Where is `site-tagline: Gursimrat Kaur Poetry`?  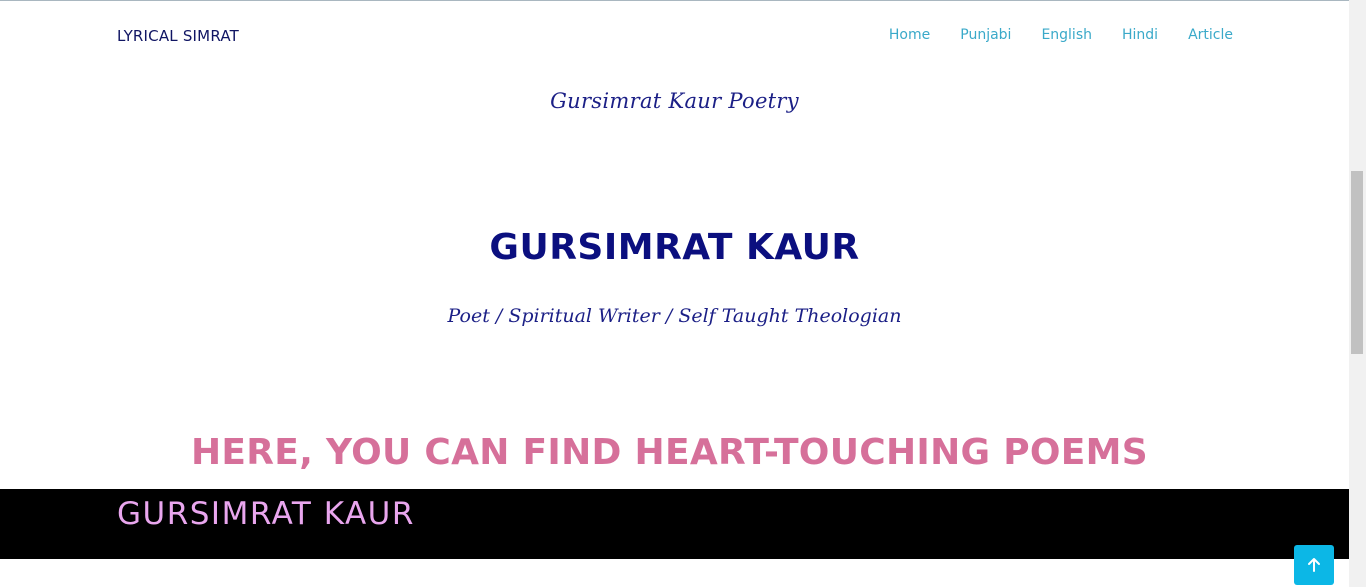
site-tagline: Gursimrat Kaur Poetry is located at coordinates (674, 101).